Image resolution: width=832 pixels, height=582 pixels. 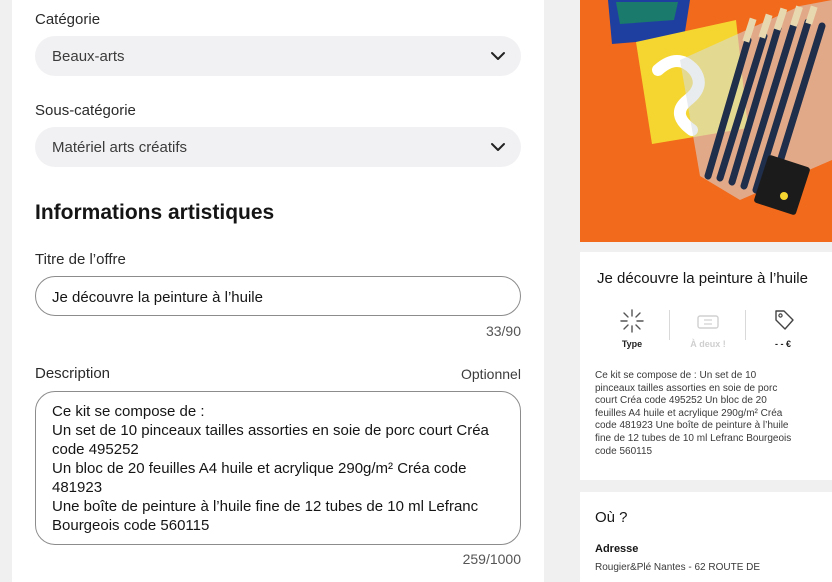 I want to click on offer-image, so click(x=706, y=121).